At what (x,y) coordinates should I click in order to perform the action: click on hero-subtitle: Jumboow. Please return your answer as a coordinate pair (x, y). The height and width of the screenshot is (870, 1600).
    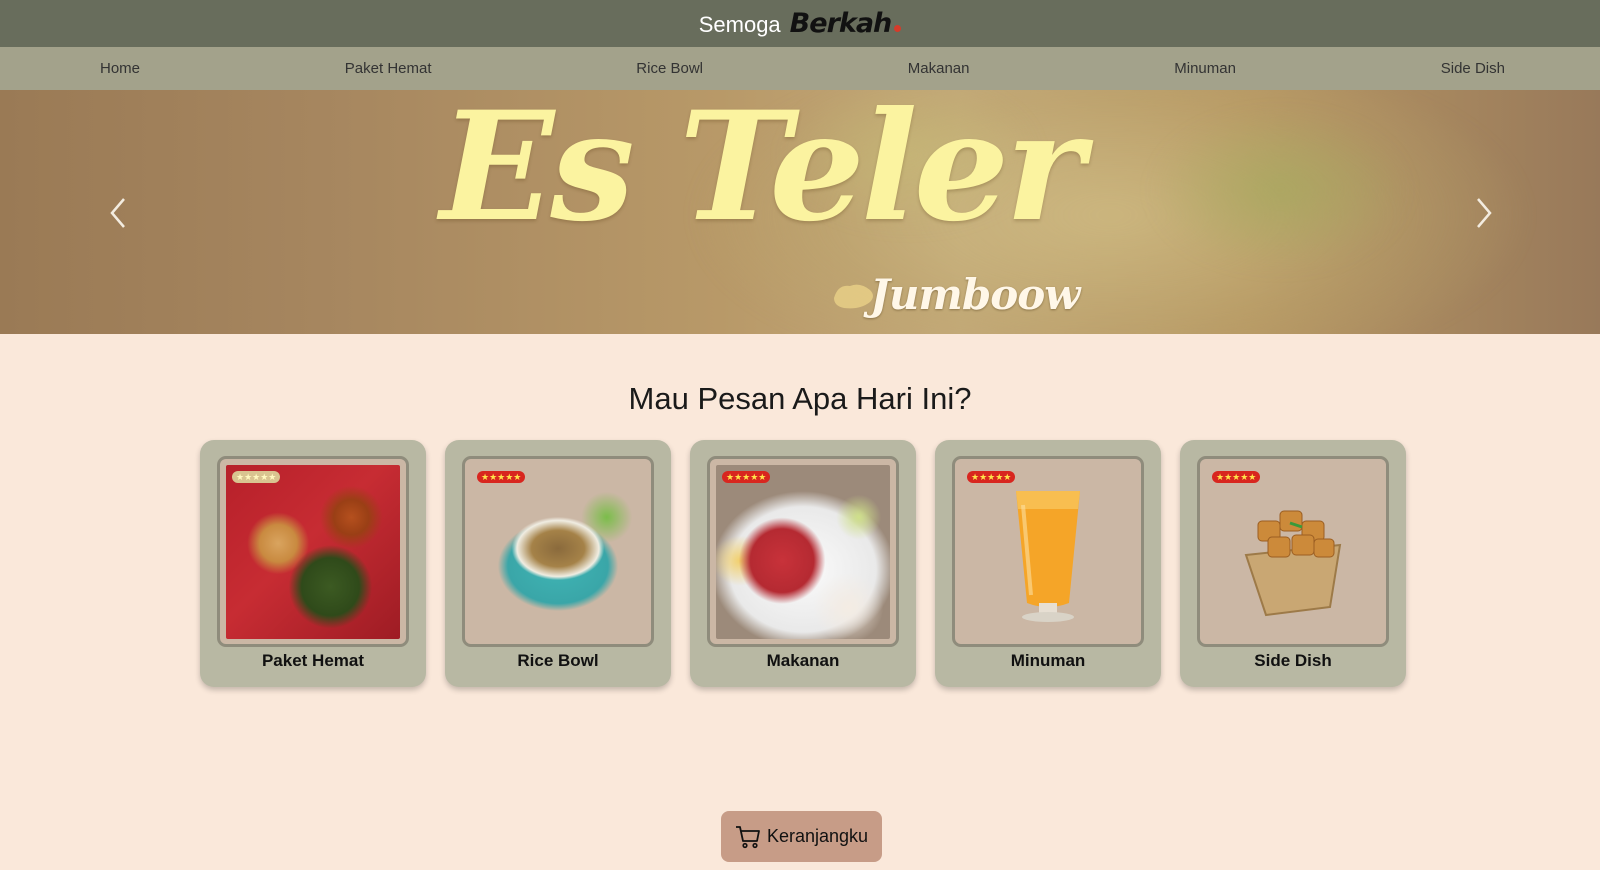
    Looking at the image, I should click on (975, 294).